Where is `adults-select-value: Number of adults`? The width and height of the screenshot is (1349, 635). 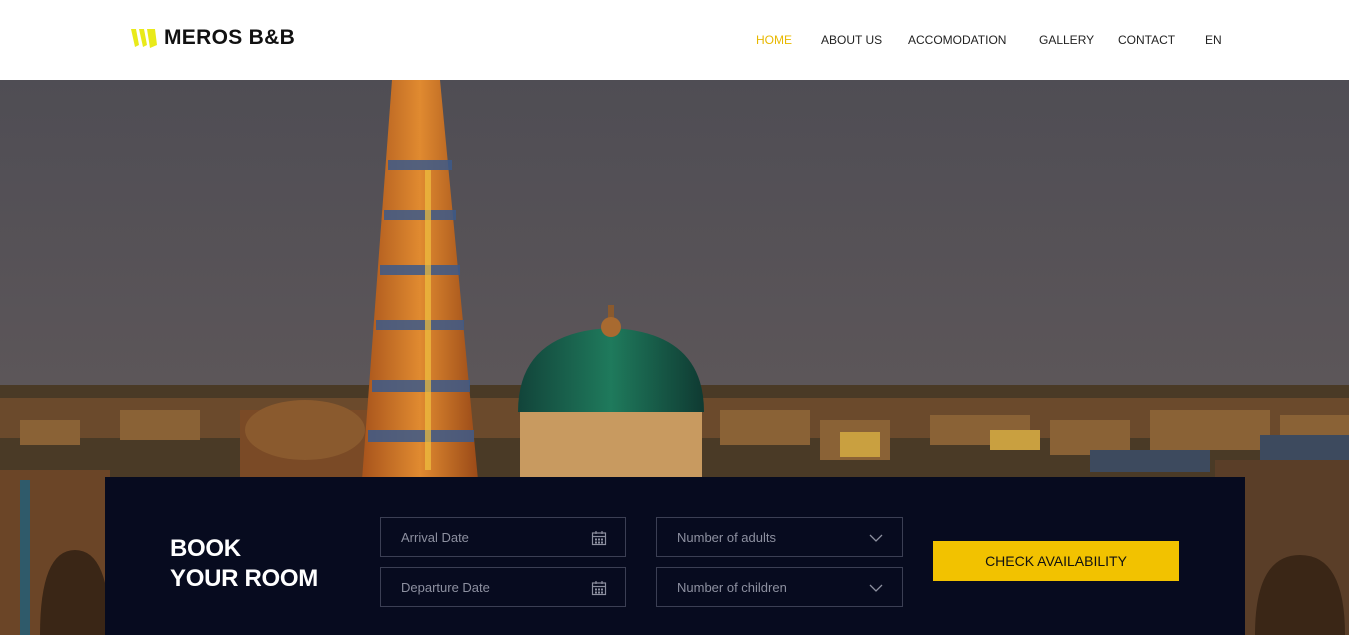
adults-select-value: Number of adults is located at coordinates (726, 537).